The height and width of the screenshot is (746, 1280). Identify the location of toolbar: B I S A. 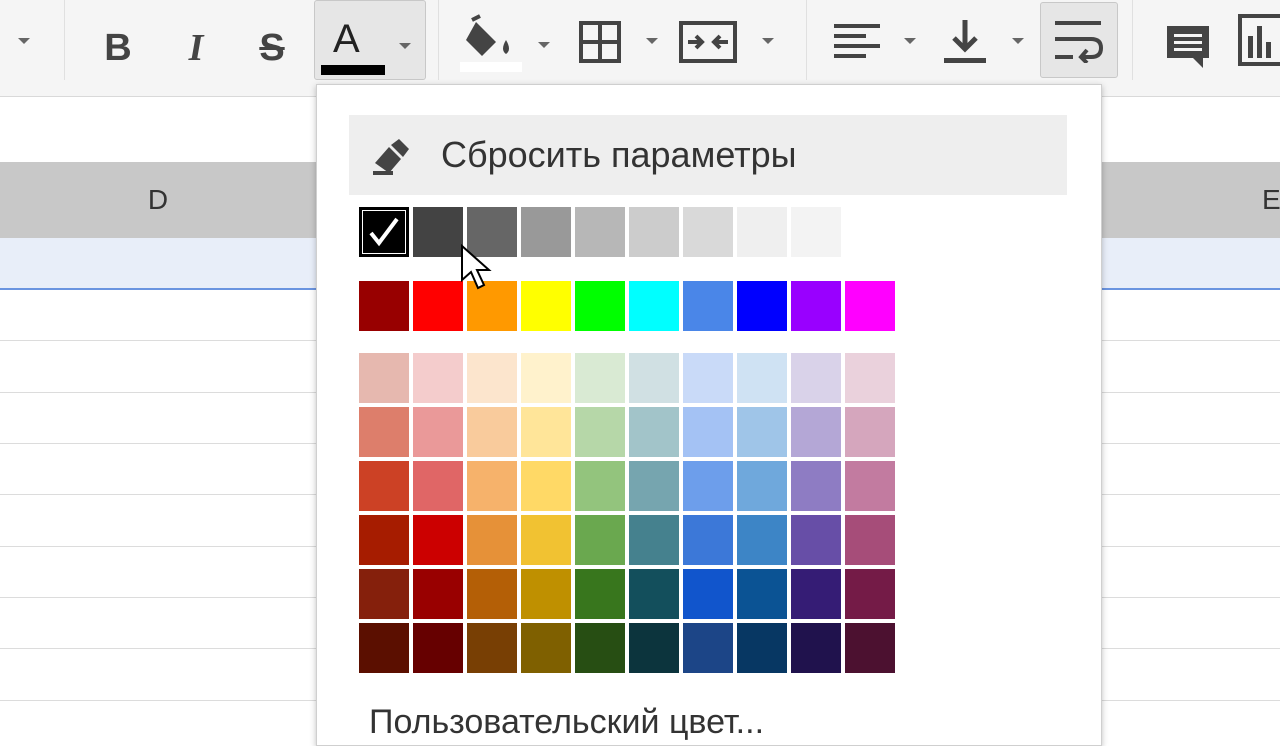
(640, 48).